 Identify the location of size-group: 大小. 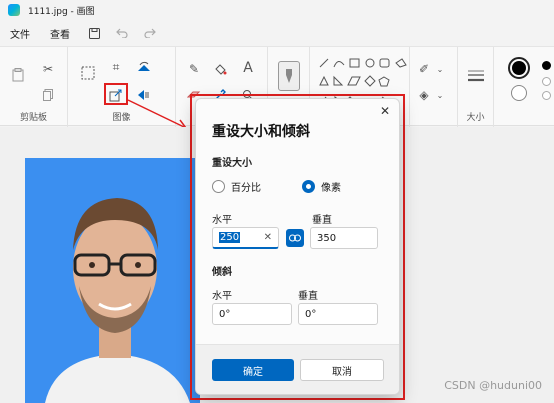
(476, 87).